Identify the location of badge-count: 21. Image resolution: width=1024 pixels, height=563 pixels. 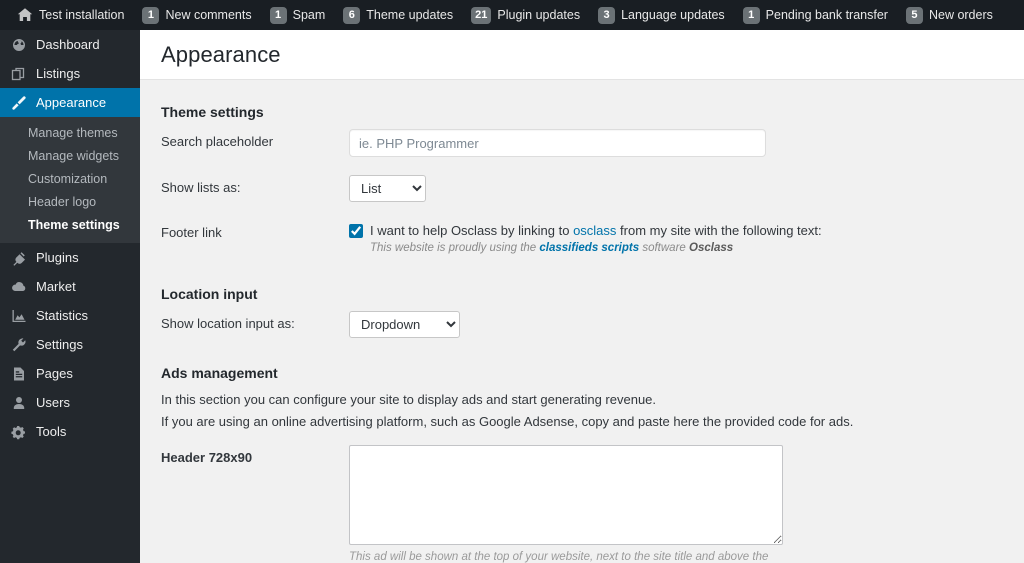
(481, 15).